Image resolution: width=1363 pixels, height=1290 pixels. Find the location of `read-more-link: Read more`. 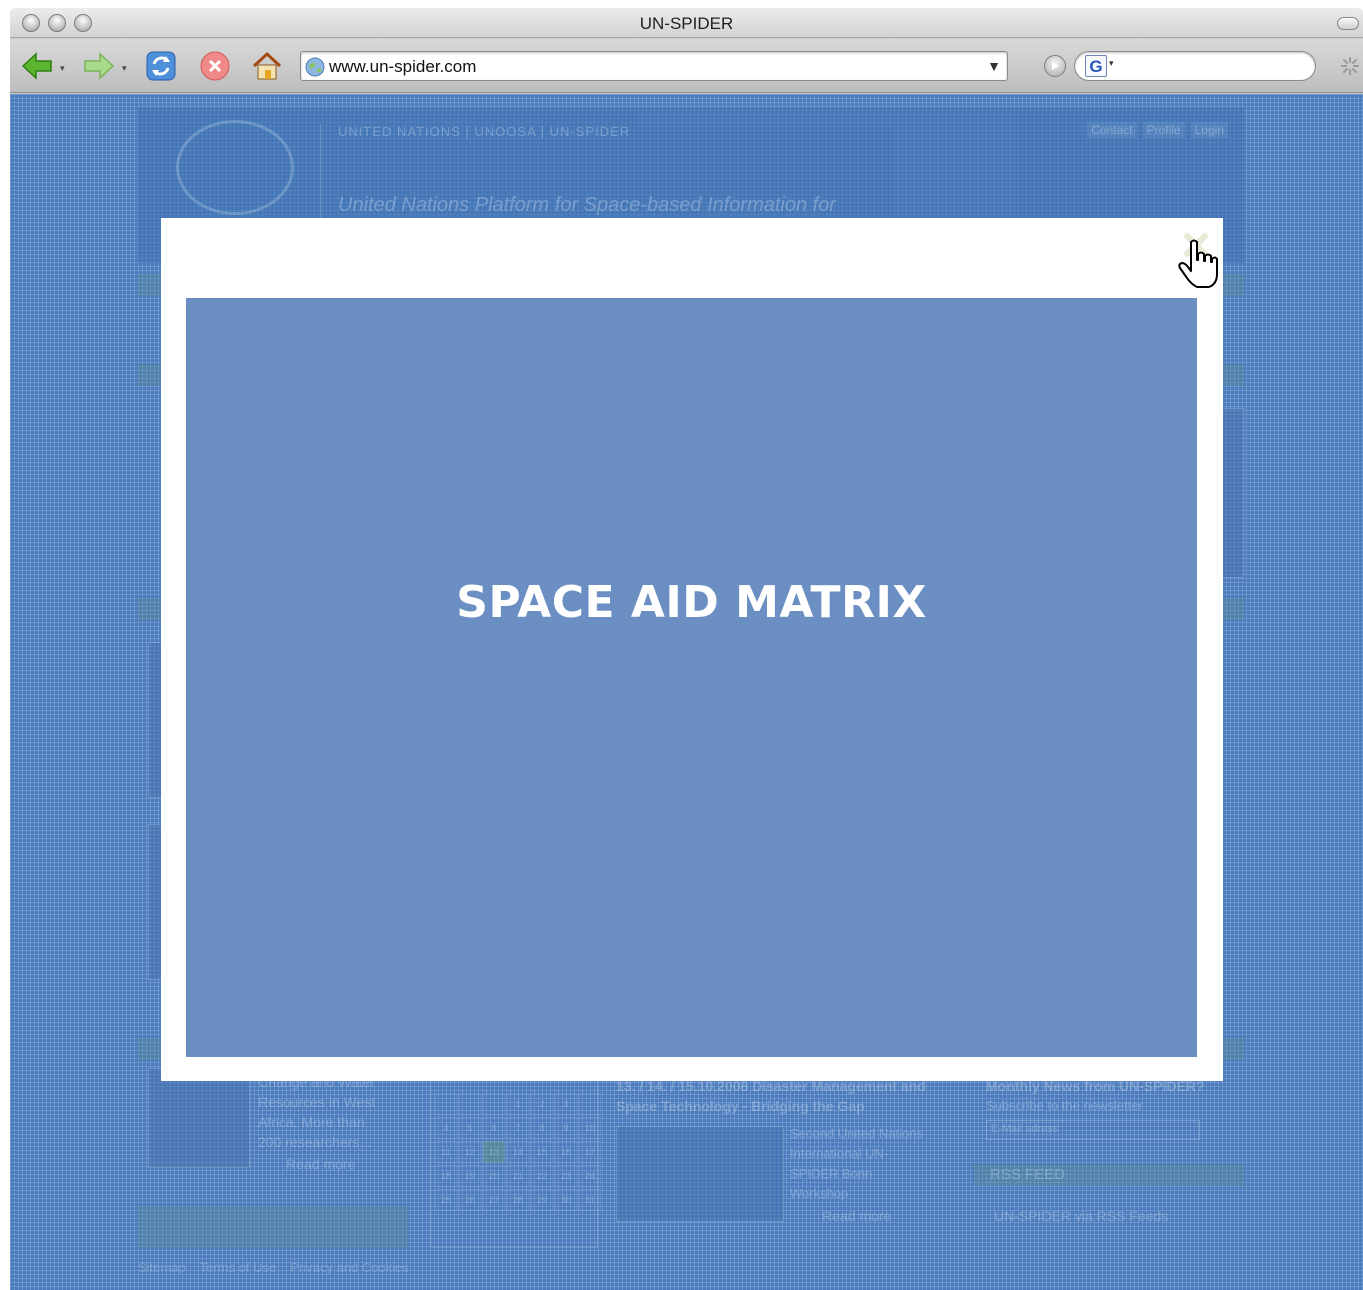

read-more-link: Read more is located at coordinates (320, 1164).